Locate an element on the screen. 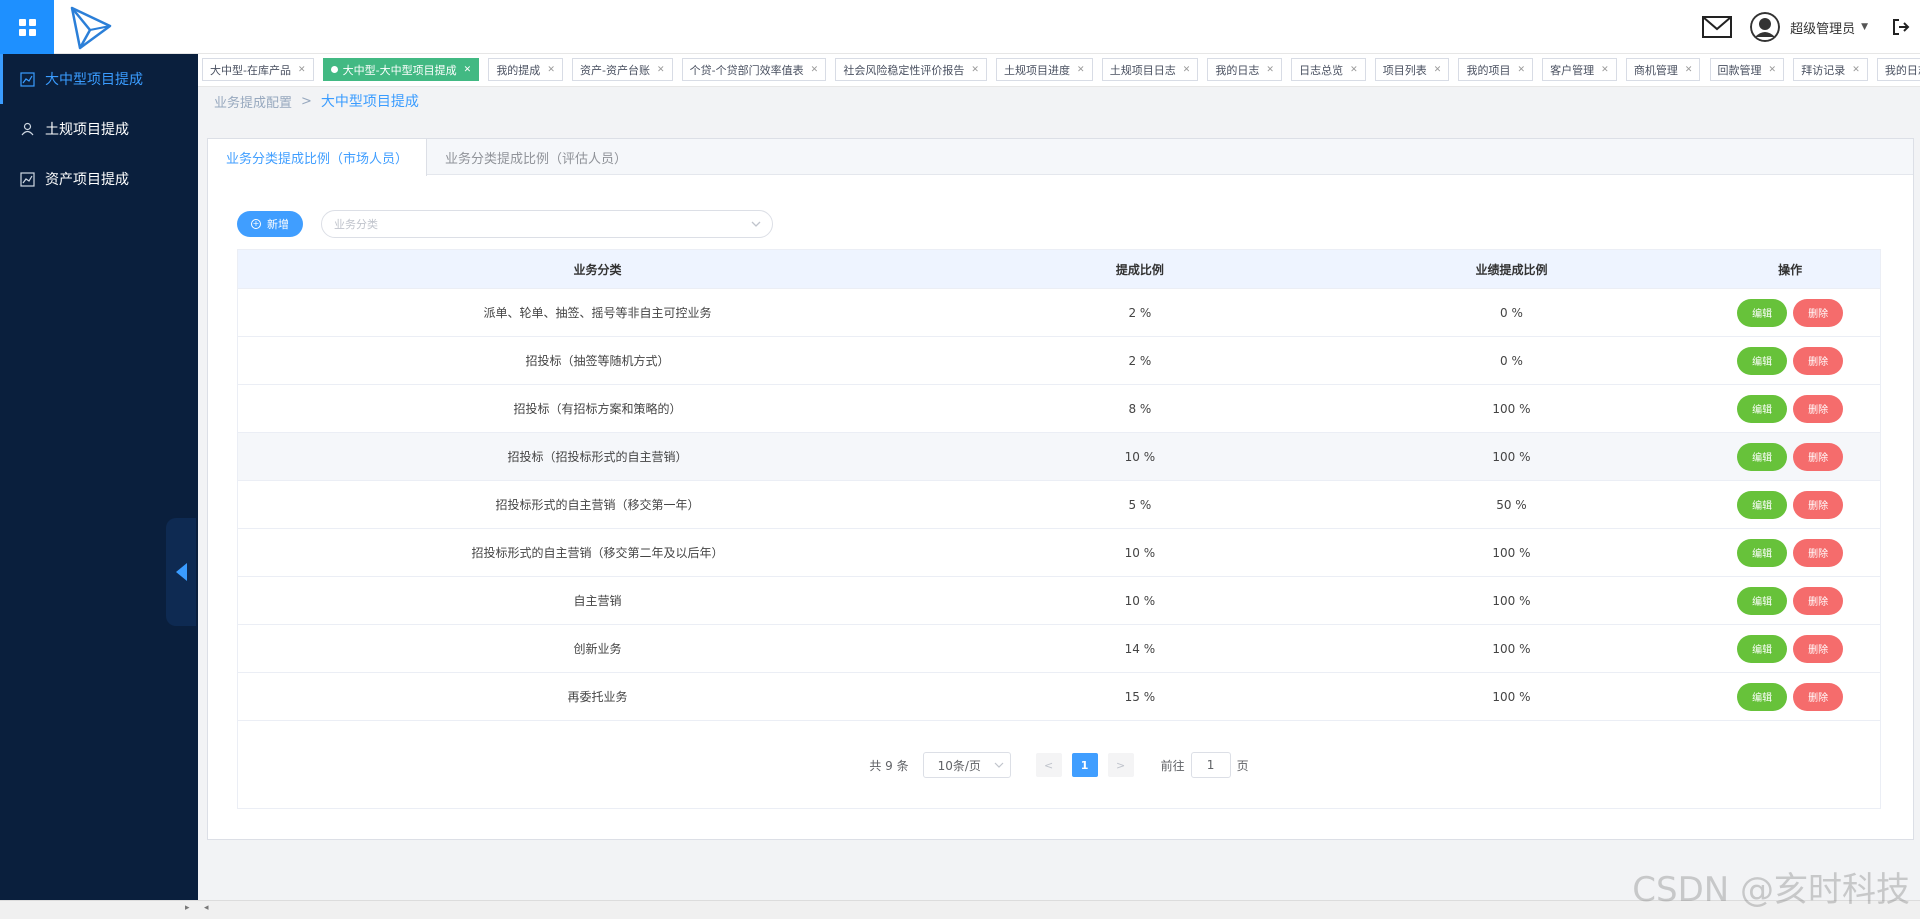 This screenshot has height=919, width=1920. page-number-current: 1 is located at coordinates (1084, 765).